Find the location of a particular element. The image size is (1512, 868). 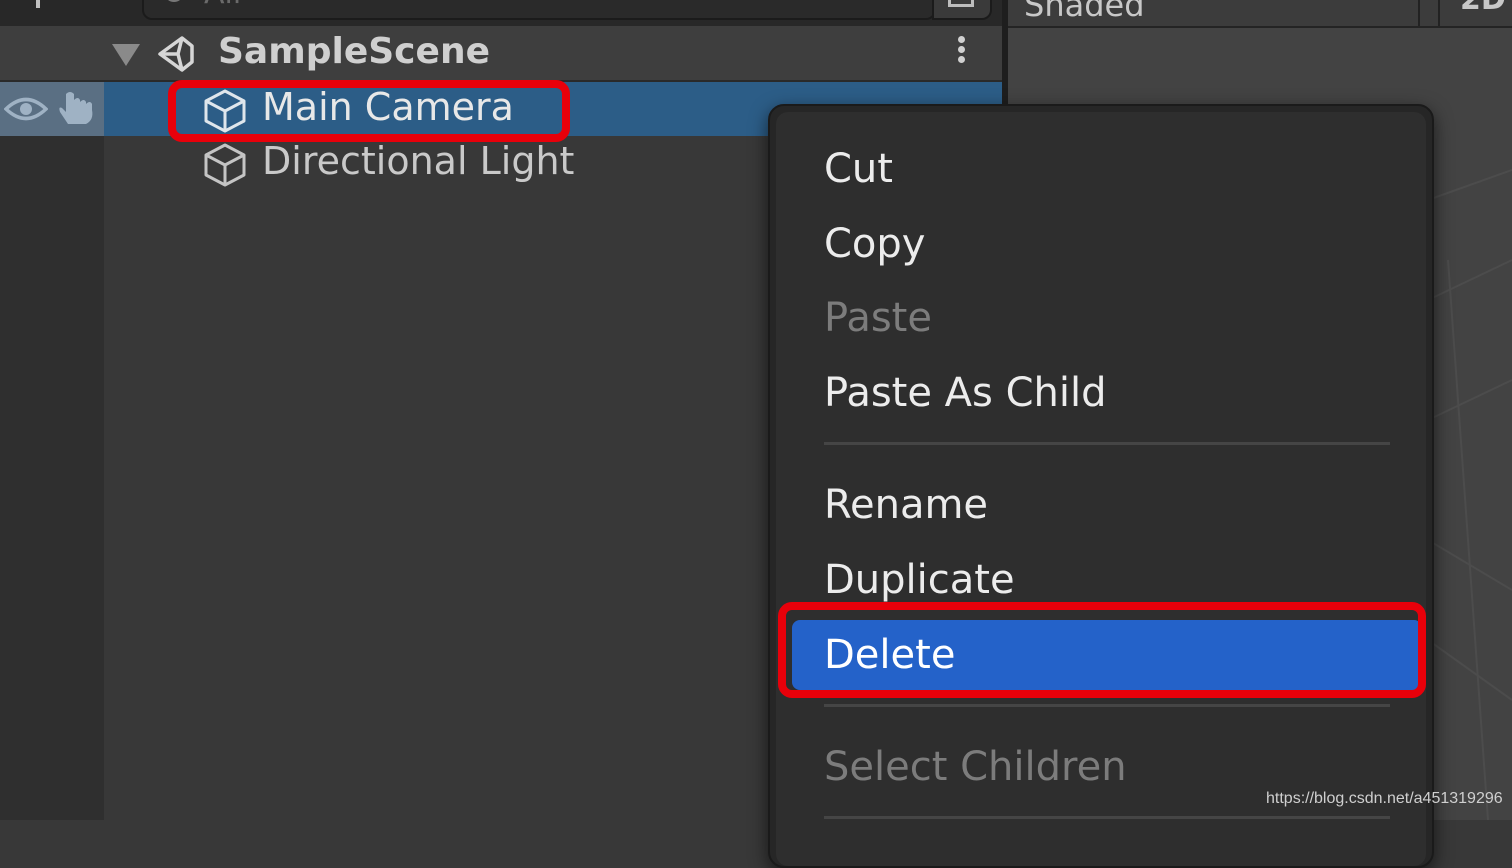

menu-item-delete: Delete is located at coordinates (889, 655).